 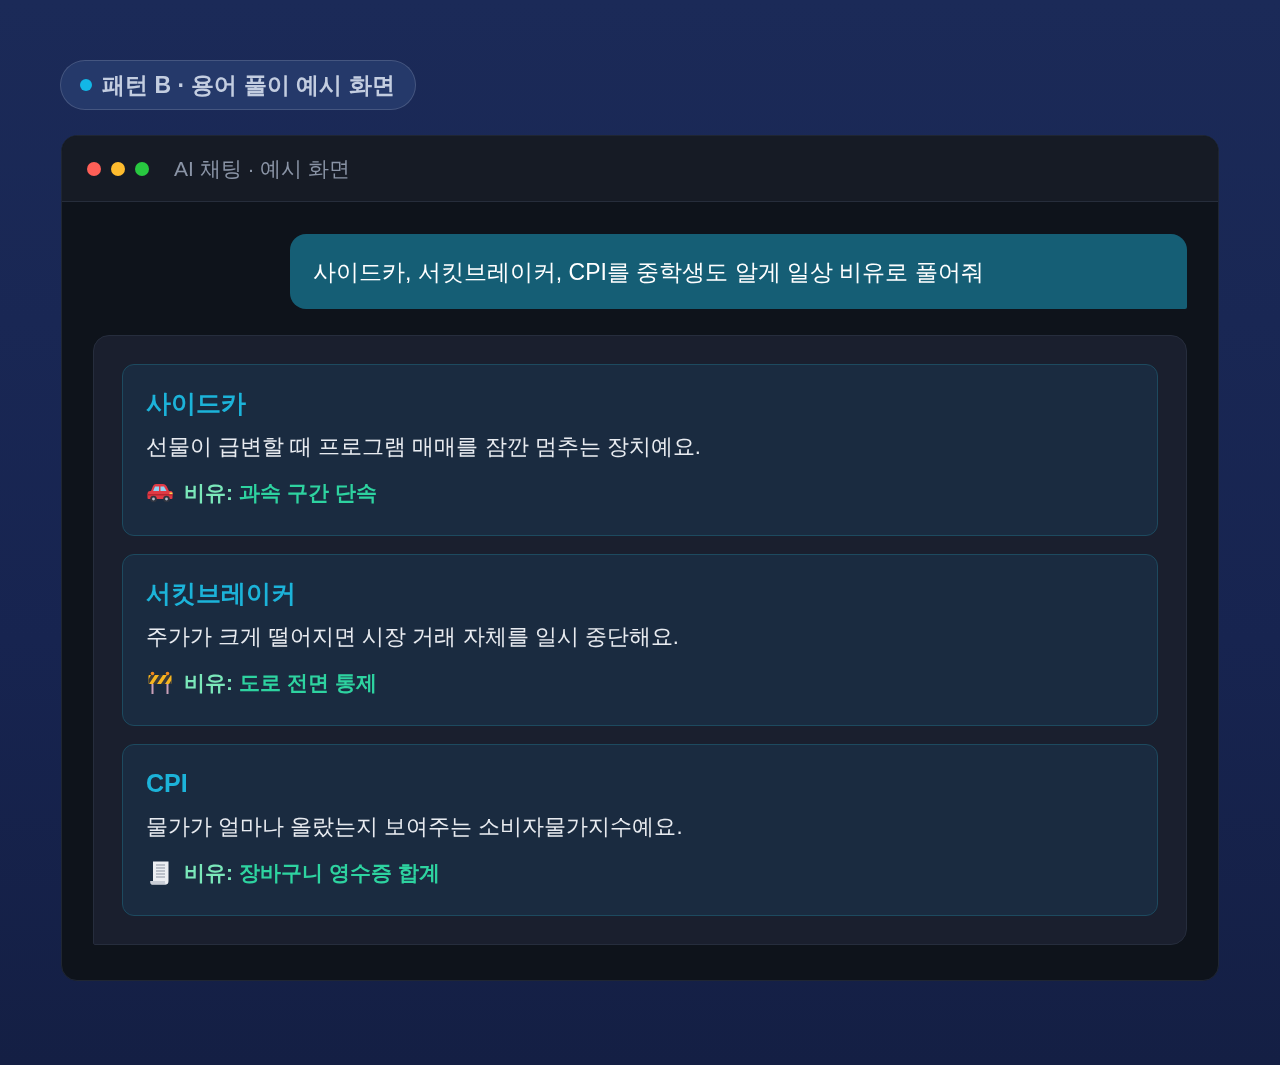 What do you see at coordinates (94, 168) in the screenshot?
I see `close-dot-icon` at bounding box center [94, 168].